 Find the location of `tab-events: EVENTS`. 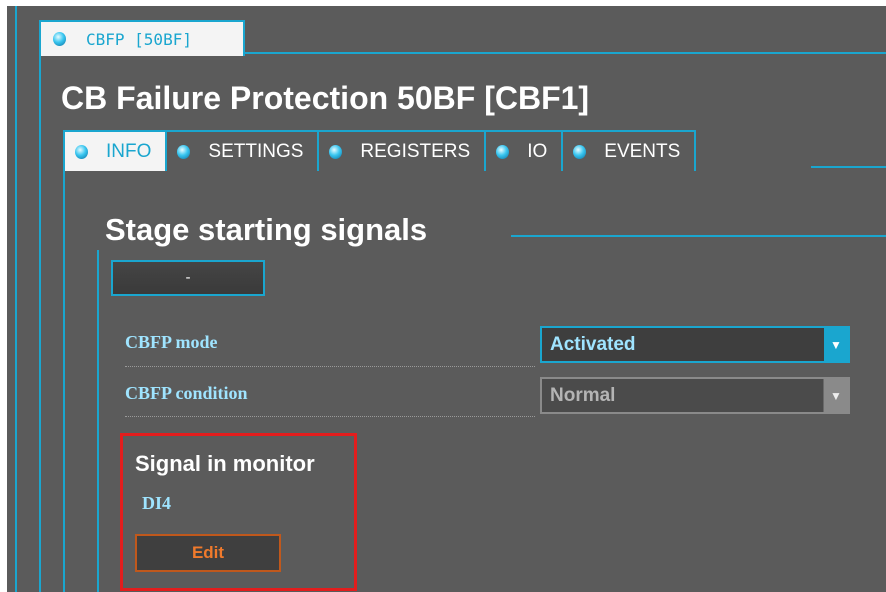

tab-events: EVENTS is located at coordinates (629, 150).